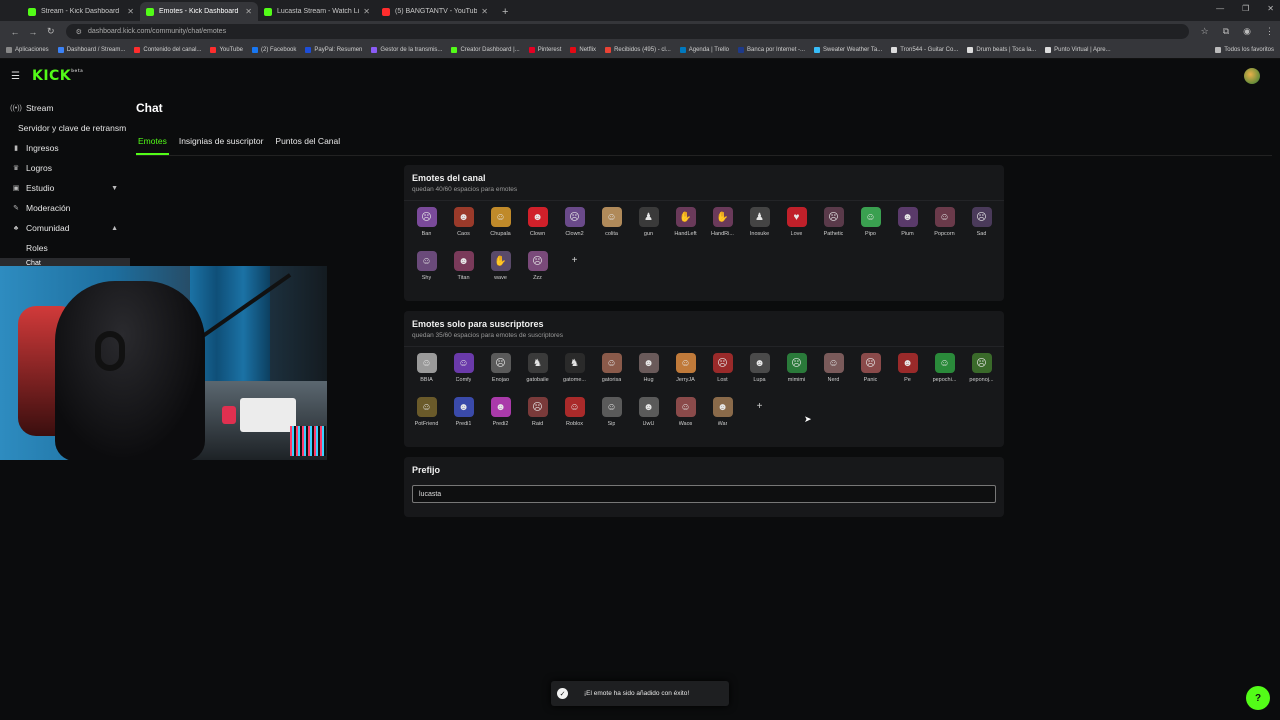  I want to click on emote-tile: ☺ BBIA, so click(426, 371).